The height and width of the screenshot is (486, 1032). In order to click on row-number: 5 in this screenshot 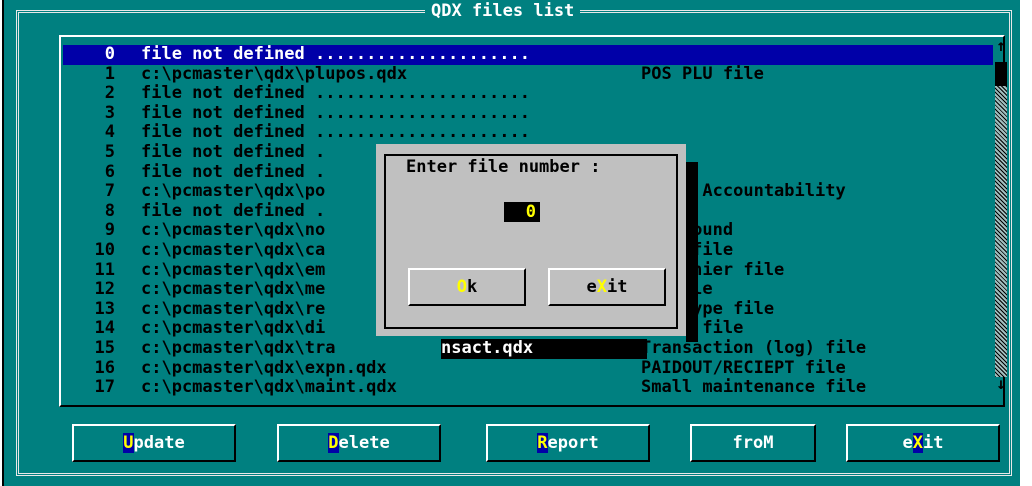, I will do `click(109, 151)`.